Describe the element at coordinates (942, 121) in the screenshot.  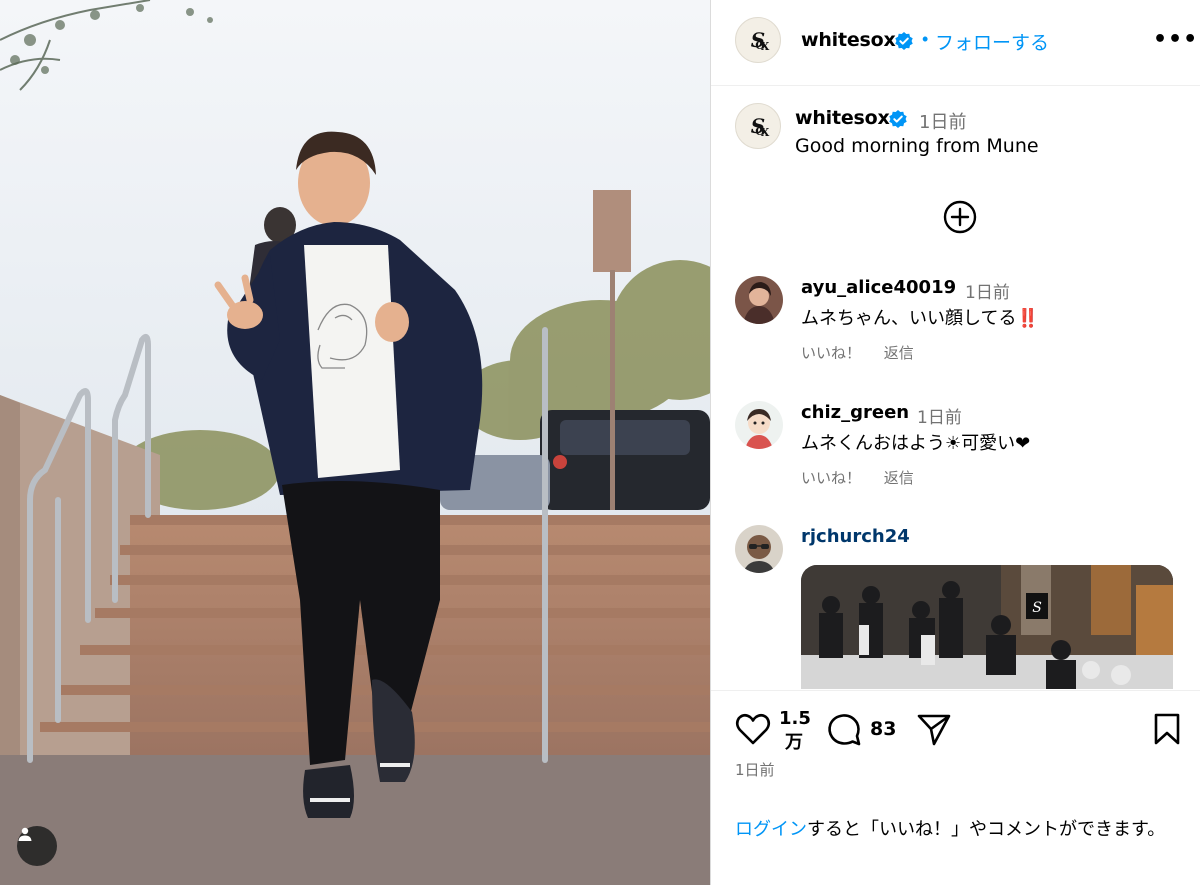
I see `caption-time: 1日前` at that location.